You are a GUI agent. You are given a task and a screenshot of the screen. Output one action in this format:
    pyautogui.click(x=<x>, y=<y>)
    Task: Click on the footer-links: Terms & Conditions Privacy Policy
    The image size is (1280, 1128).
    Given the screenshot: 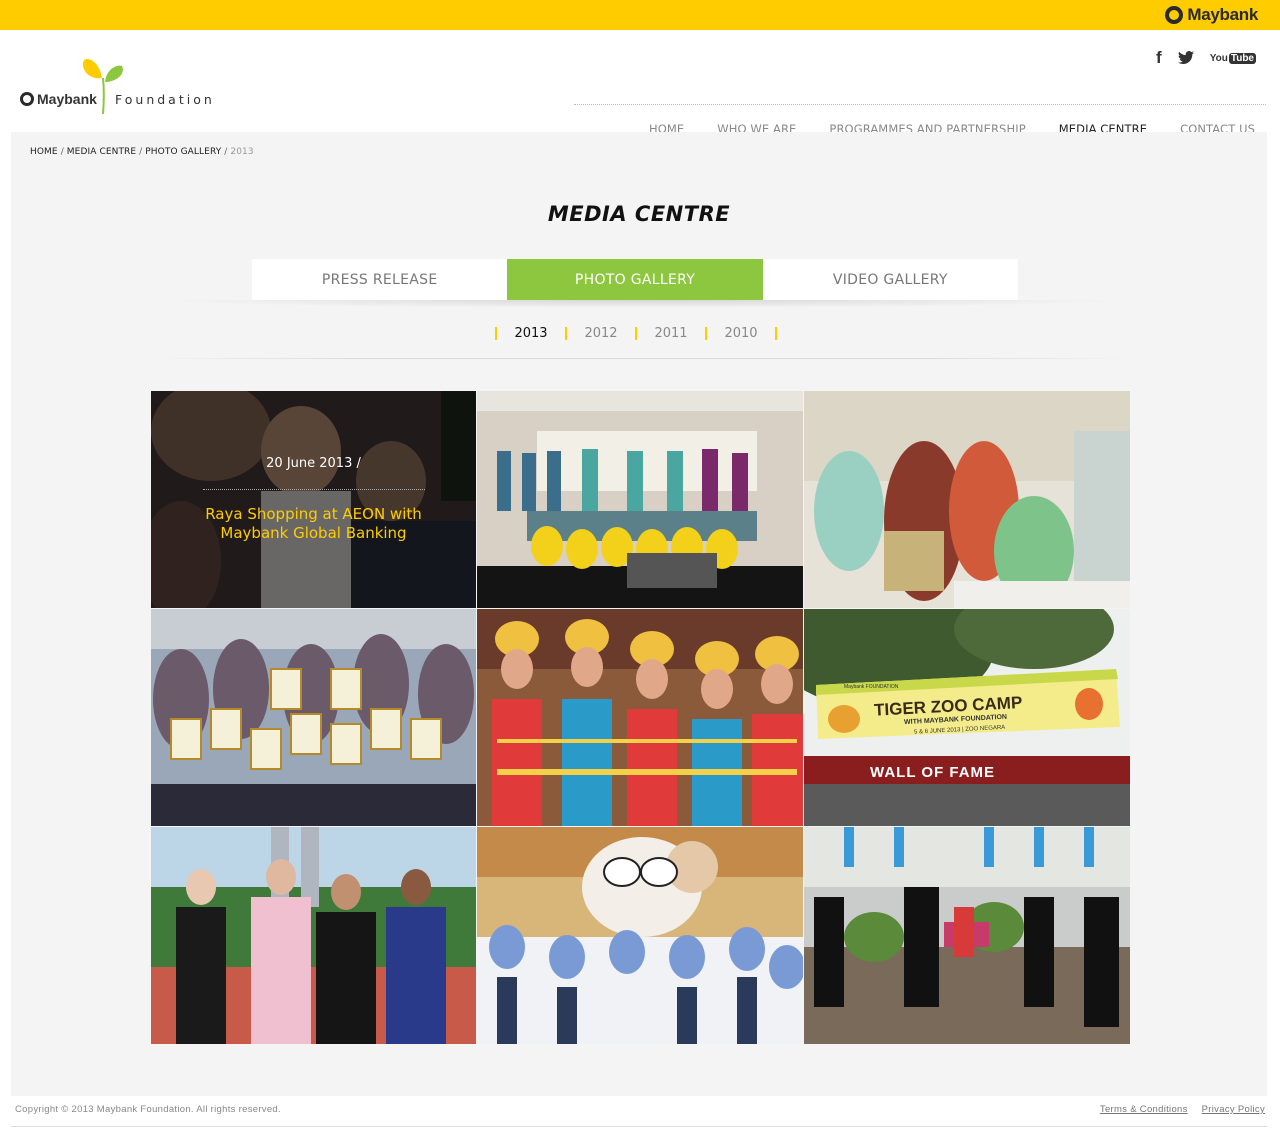 What is the action you would take?
    pyautogui.click(x=1182, y=1109)
    